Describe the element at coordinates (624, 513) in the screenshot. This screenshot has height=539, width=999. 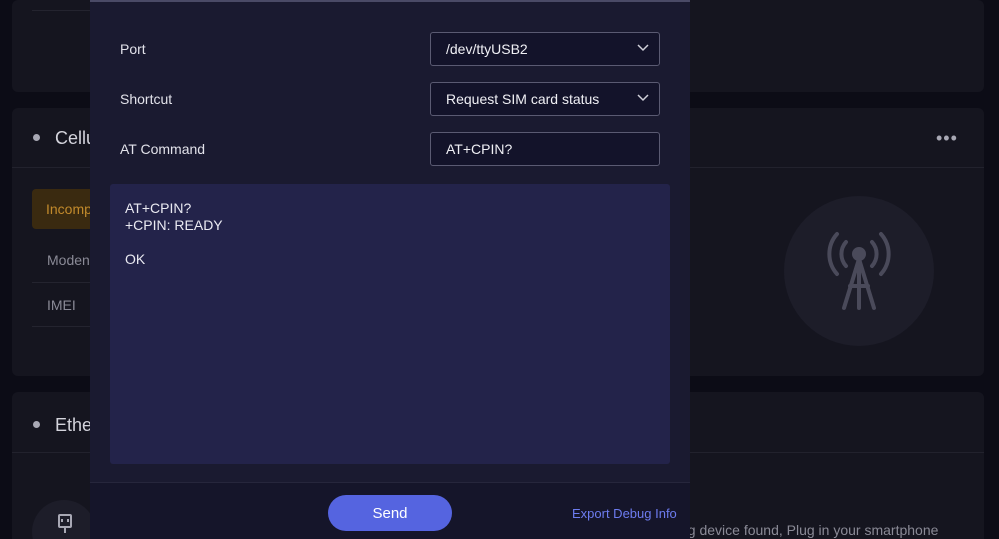
I see `export-debug-info-link: Export Debug Info` at that location.